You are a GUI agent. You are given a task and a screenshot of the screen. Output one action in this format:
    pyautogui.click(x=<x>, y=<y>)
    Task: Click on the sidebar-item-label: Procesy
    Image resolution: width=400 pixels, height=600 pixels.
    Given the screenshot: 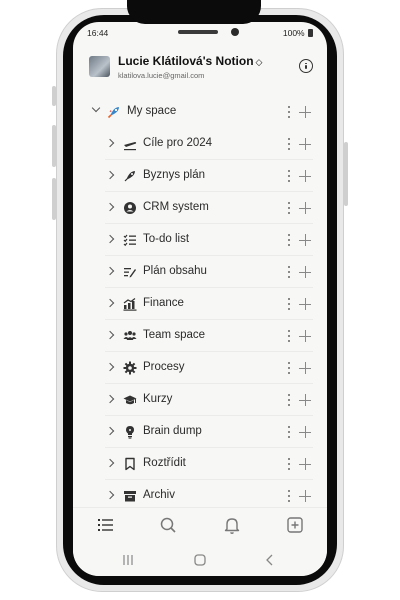 What is the action you would take?
    pyautogui.click(x=164, y=367)
    